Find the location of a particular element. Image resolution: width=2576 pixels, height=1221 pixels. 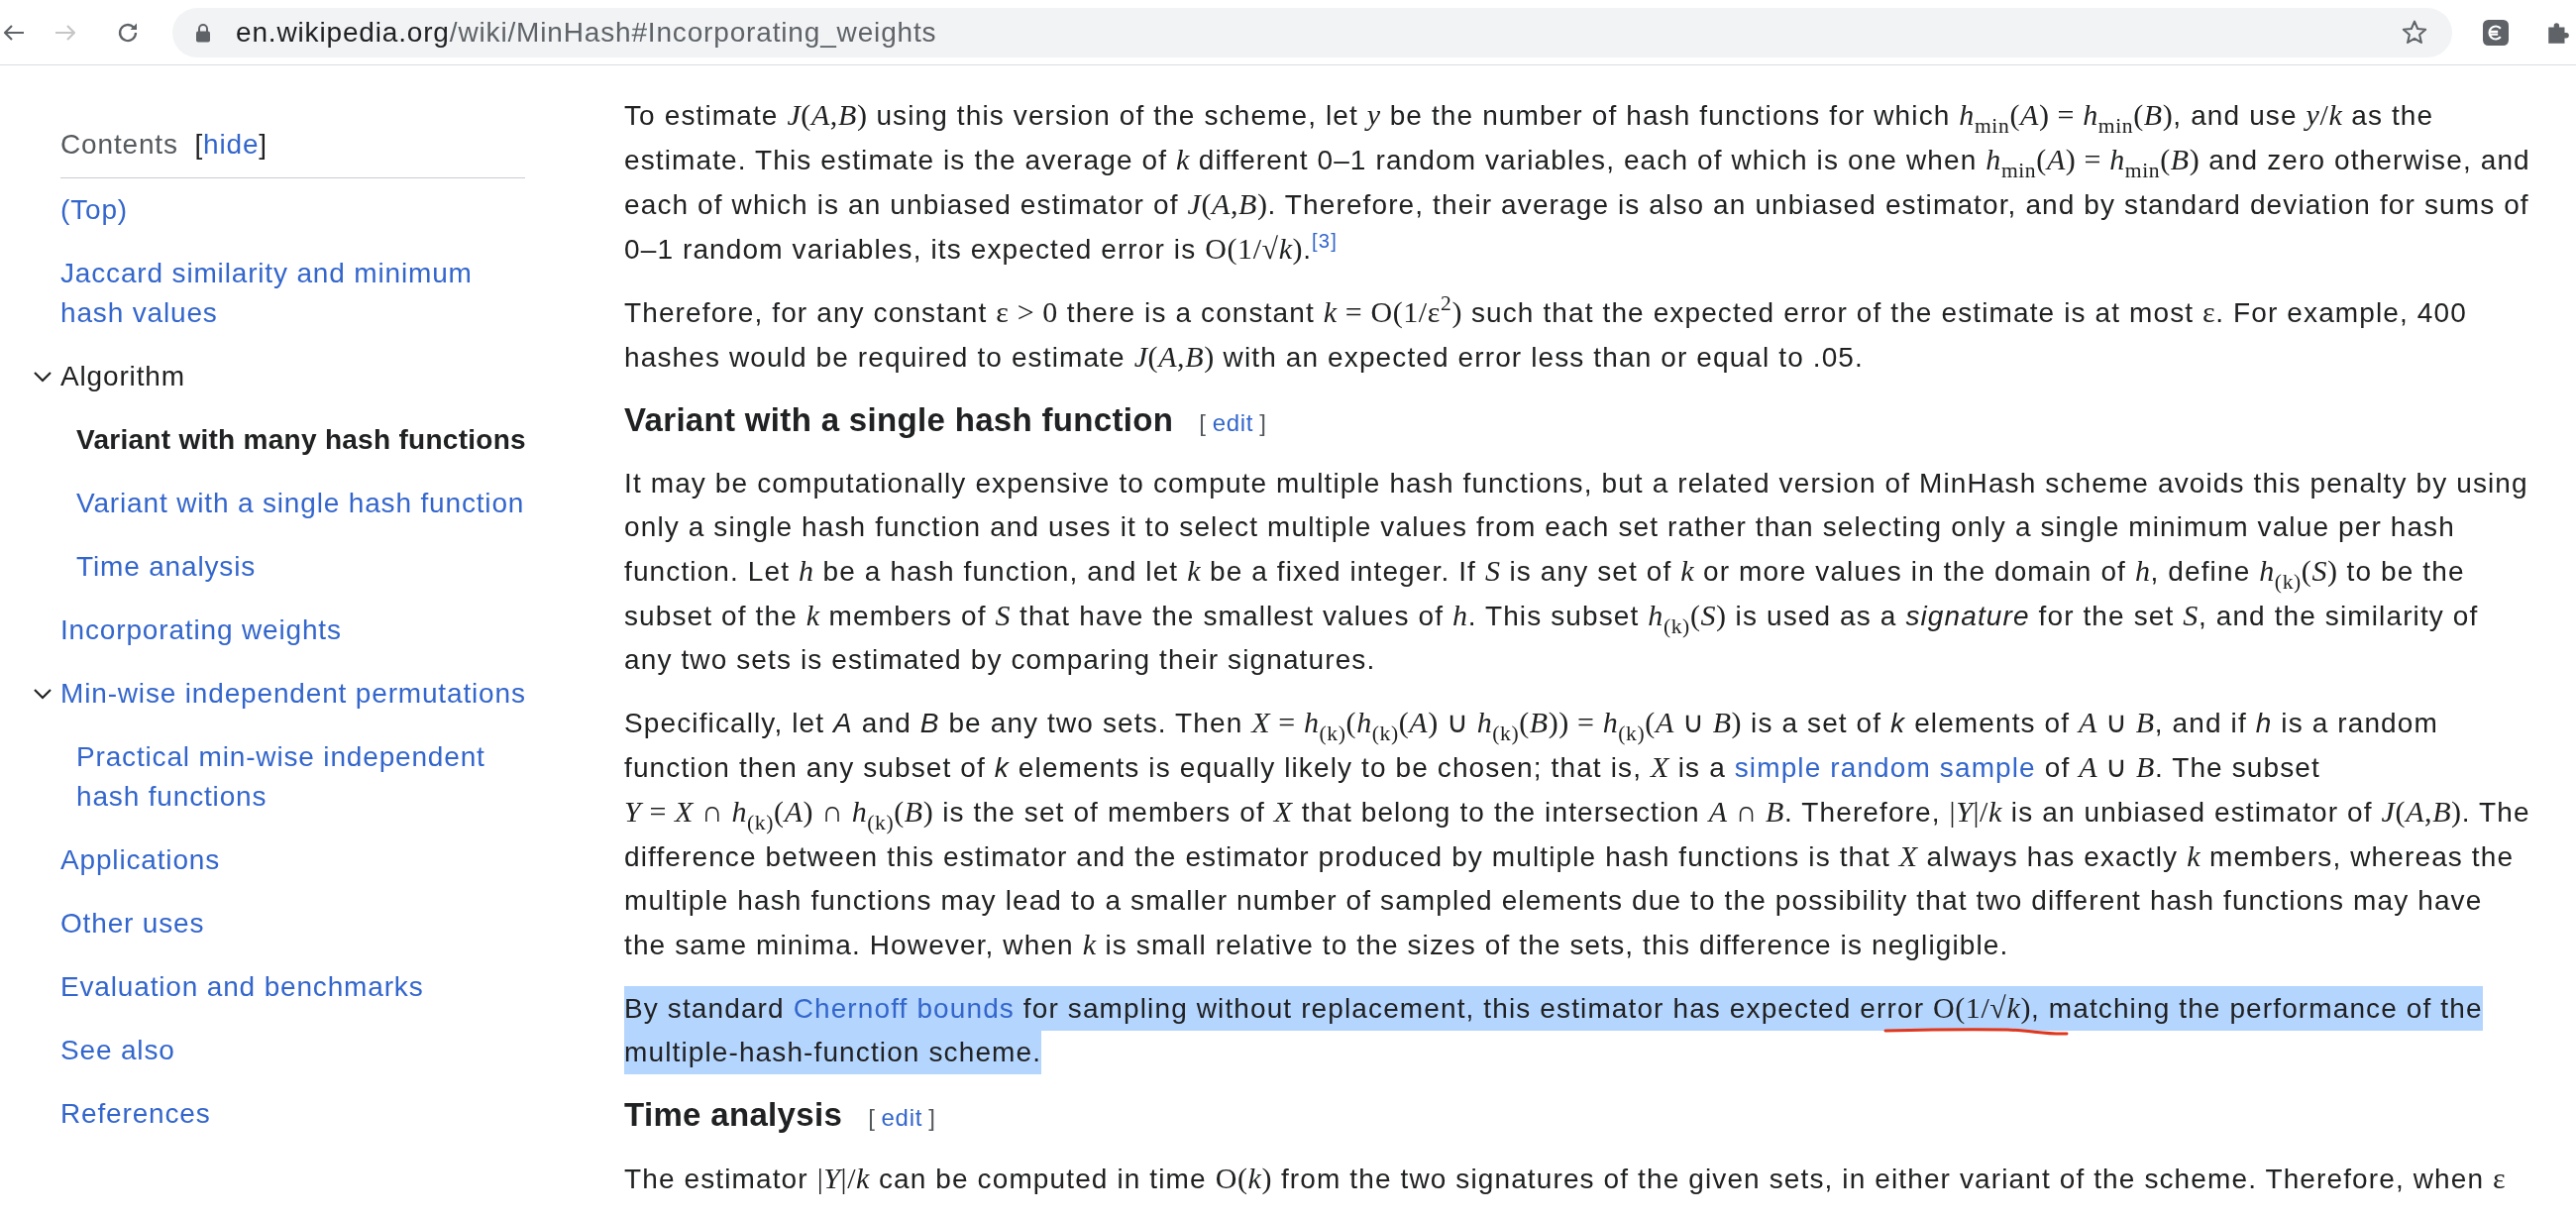

paragraph: Therefore, for any constant ε > 0 there is a constant k = O(1/ε$^{2}$) such that the expected error of the estimate is at most ε. For example, 400 hashes would be required to estimate J(A,B) with an expected error less than or equal to .05. is located at coordinates (1546, 332).